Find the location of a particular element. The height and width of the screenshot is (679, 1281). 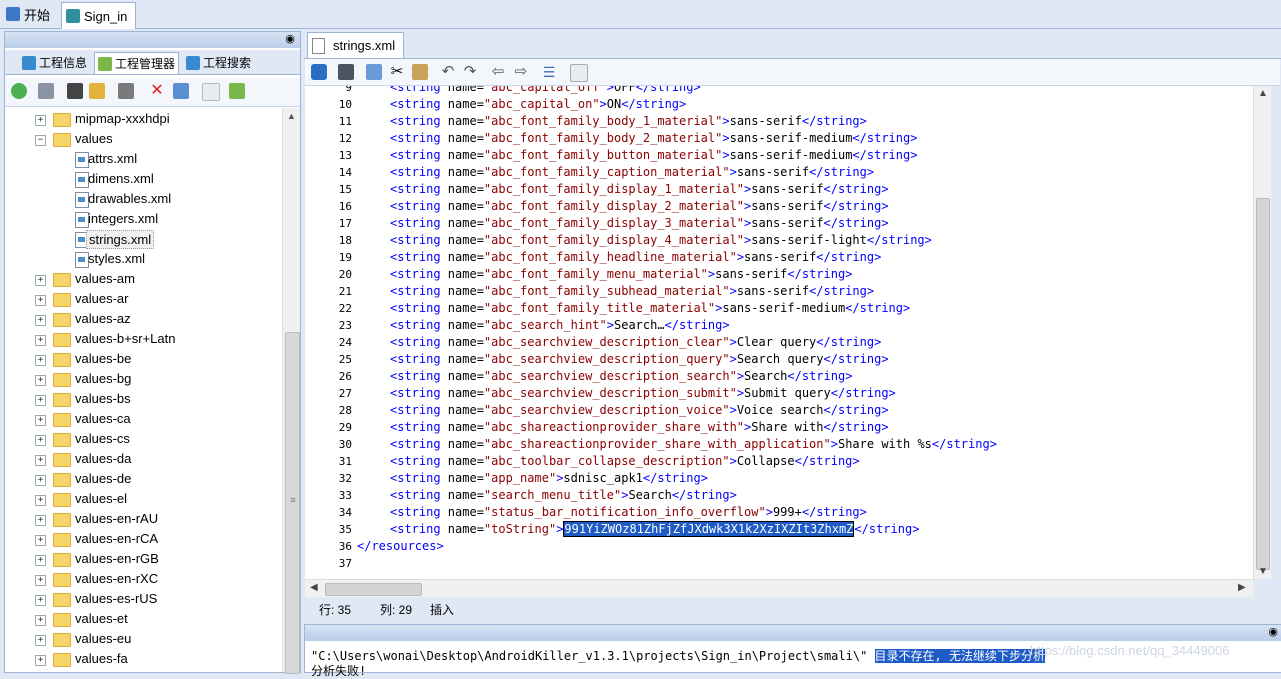

scroll-right-icon: ▶ is located at coordinates (1242, 587).